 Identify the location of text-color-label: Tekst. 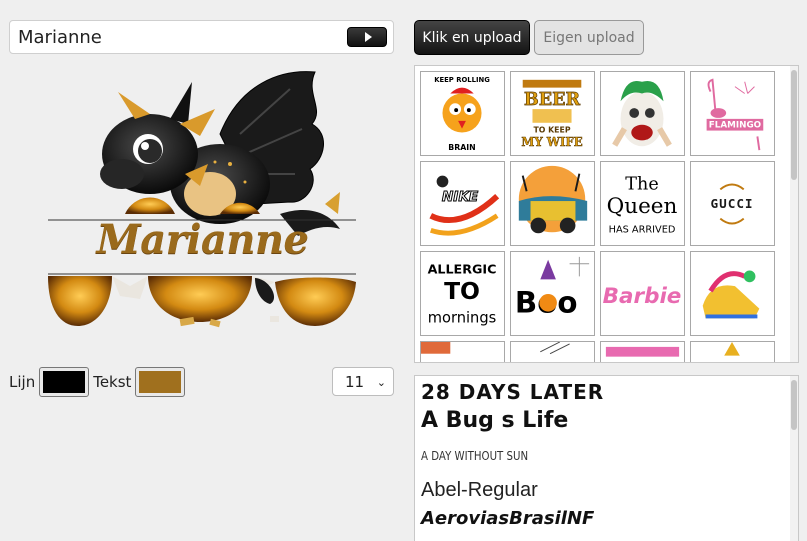
(112, 382).